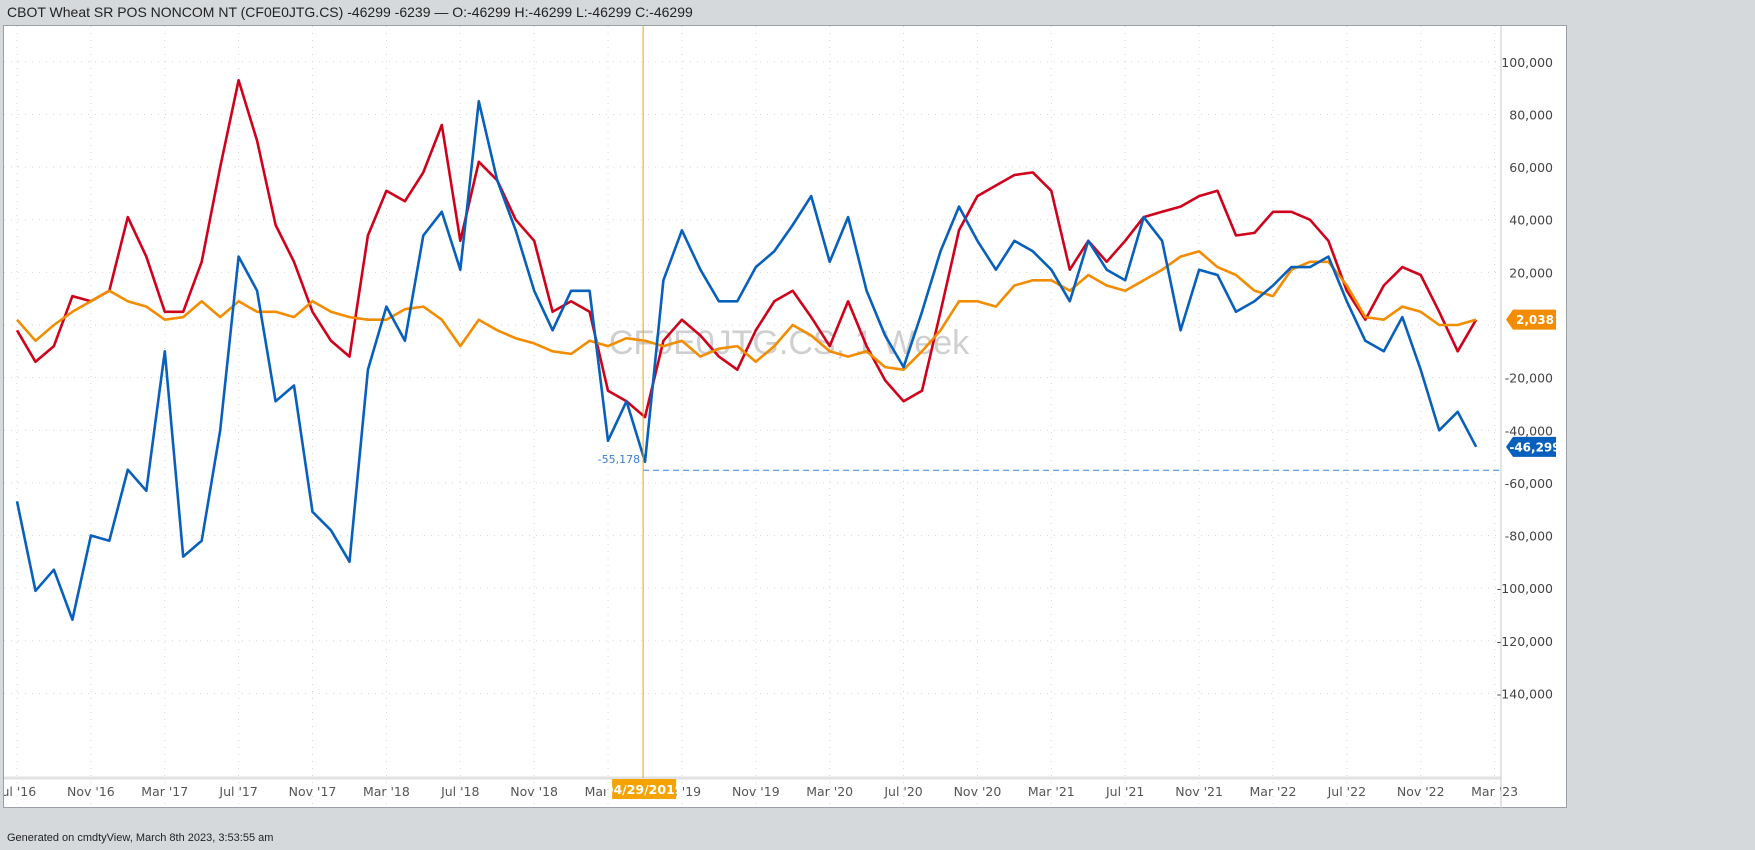 The width and height of the screenshot is (1755, 850). I want to click on x-tick-label: Nov '22, so click(1421, 791).